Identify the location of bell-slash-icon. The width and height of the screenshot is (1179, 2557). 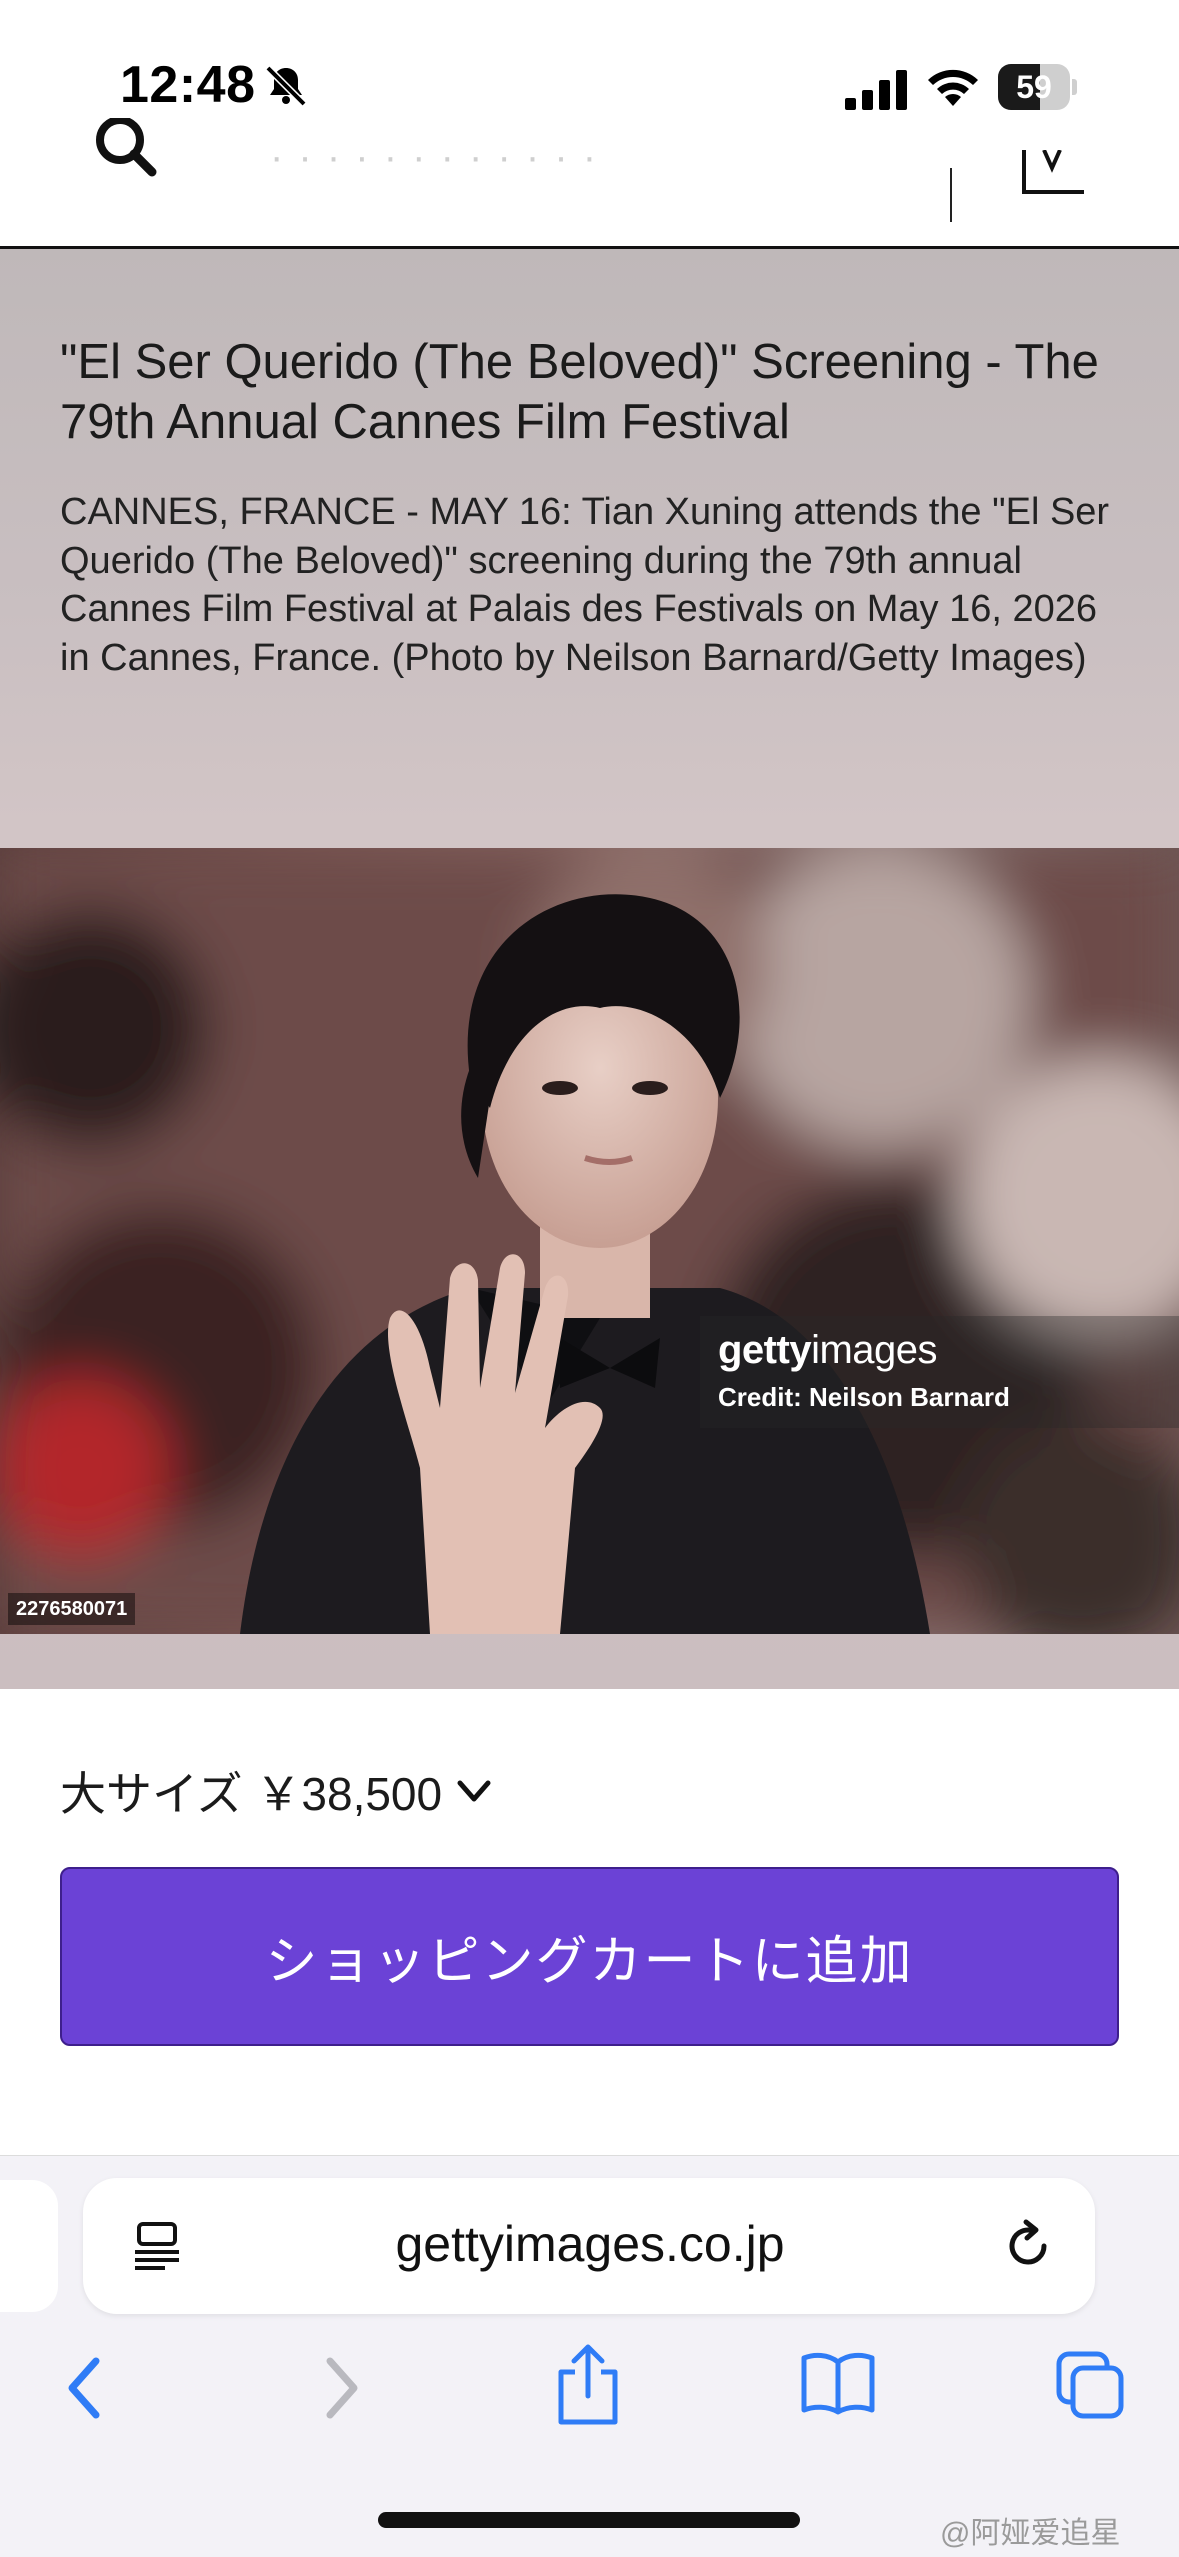
(286, 86).